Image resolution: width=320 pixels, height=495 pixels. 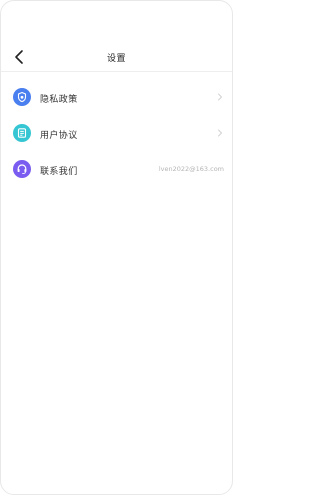 I want to click on settings-item-contact-us: 联系我们 lven2022@163.com, so click(x=116, y=173).